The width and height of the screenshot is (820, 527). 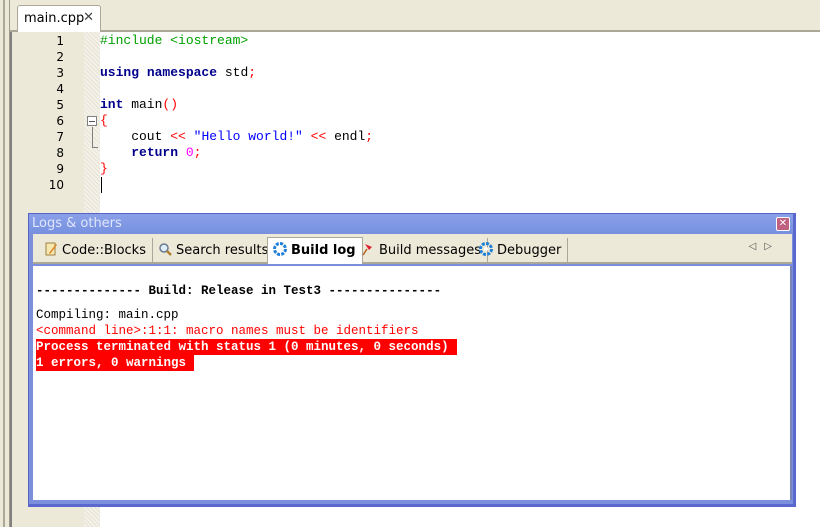 What do you see at coordinates (107, 315) in the screenshot?
I see `log-compiling: Compiling: main.cpp` at bounding box center [107, 315].